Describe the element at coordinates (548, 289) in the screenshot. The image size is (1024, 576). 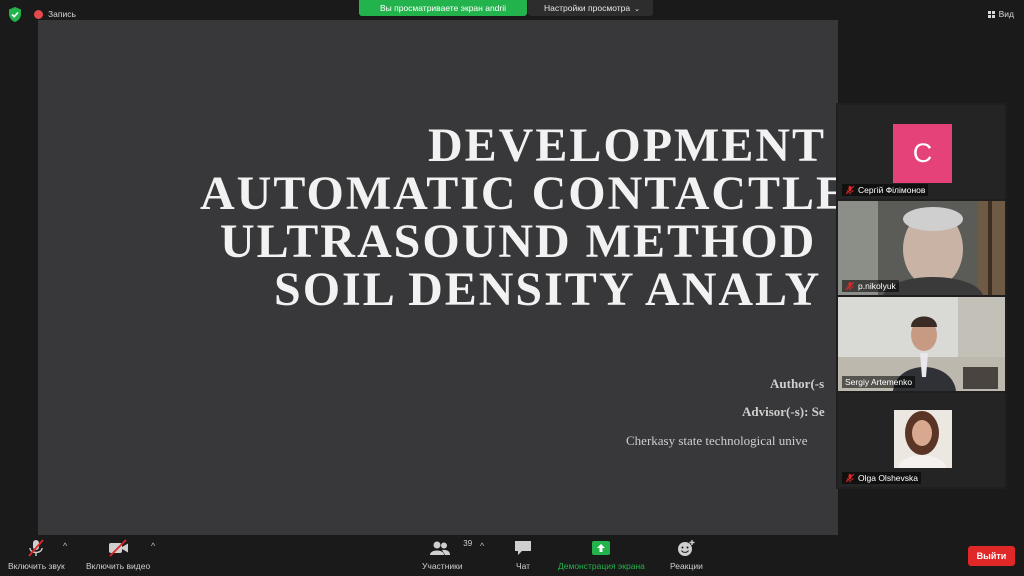
I see `slide-title-line-4: SOIL DENSITY ANALY` at that location.